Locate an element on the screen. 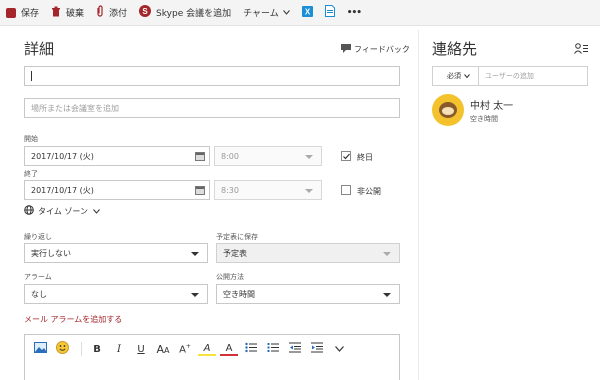 This screenshot has width=600, height=380. document-icon is located at coordinates (329, 12).